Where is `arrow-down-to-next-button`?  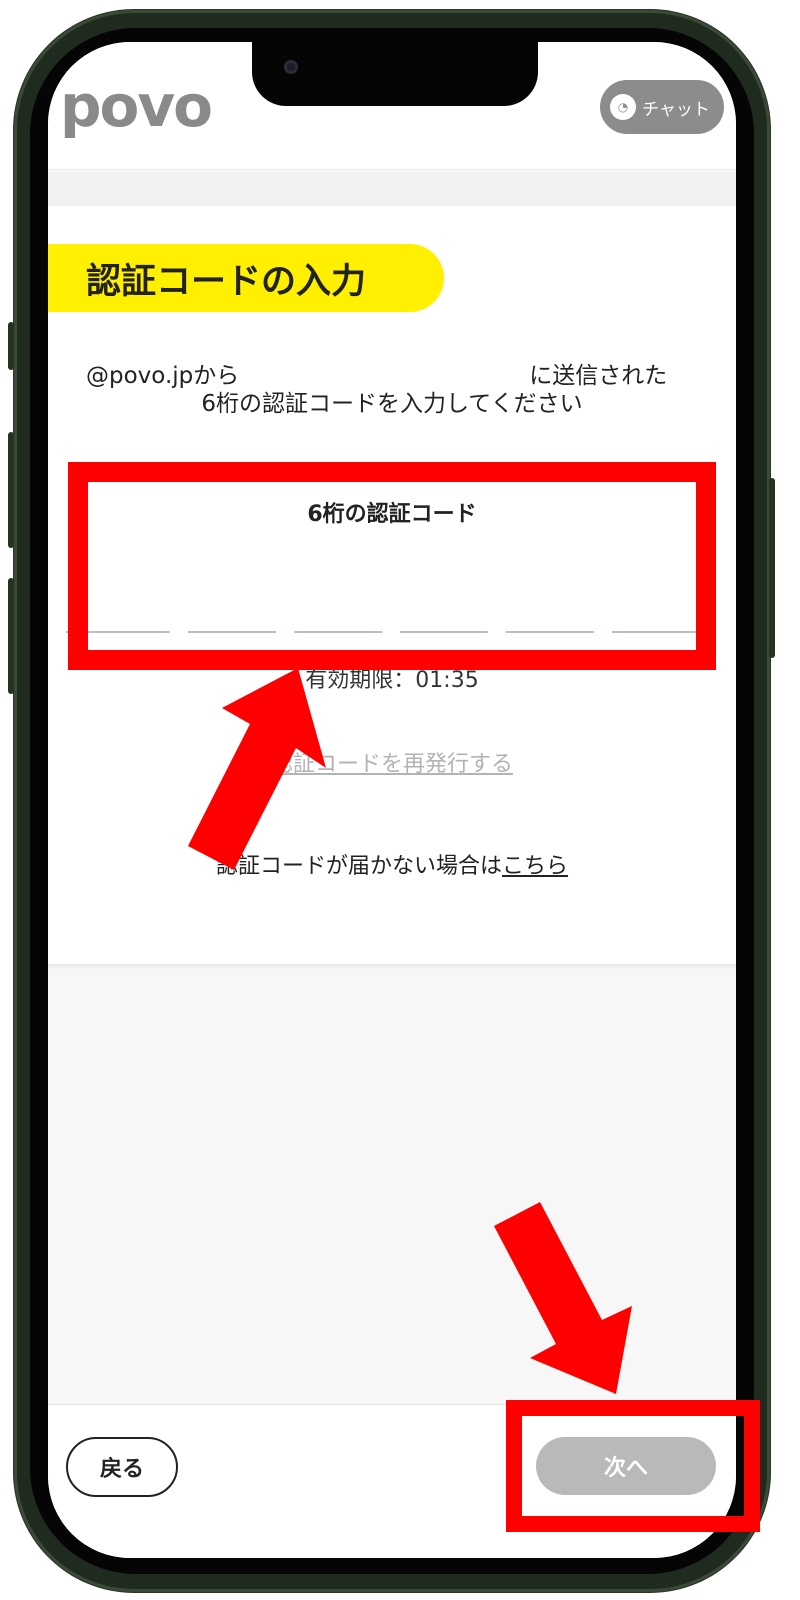
arrow-down-to-next-button is located at coordinates (563, 1298).